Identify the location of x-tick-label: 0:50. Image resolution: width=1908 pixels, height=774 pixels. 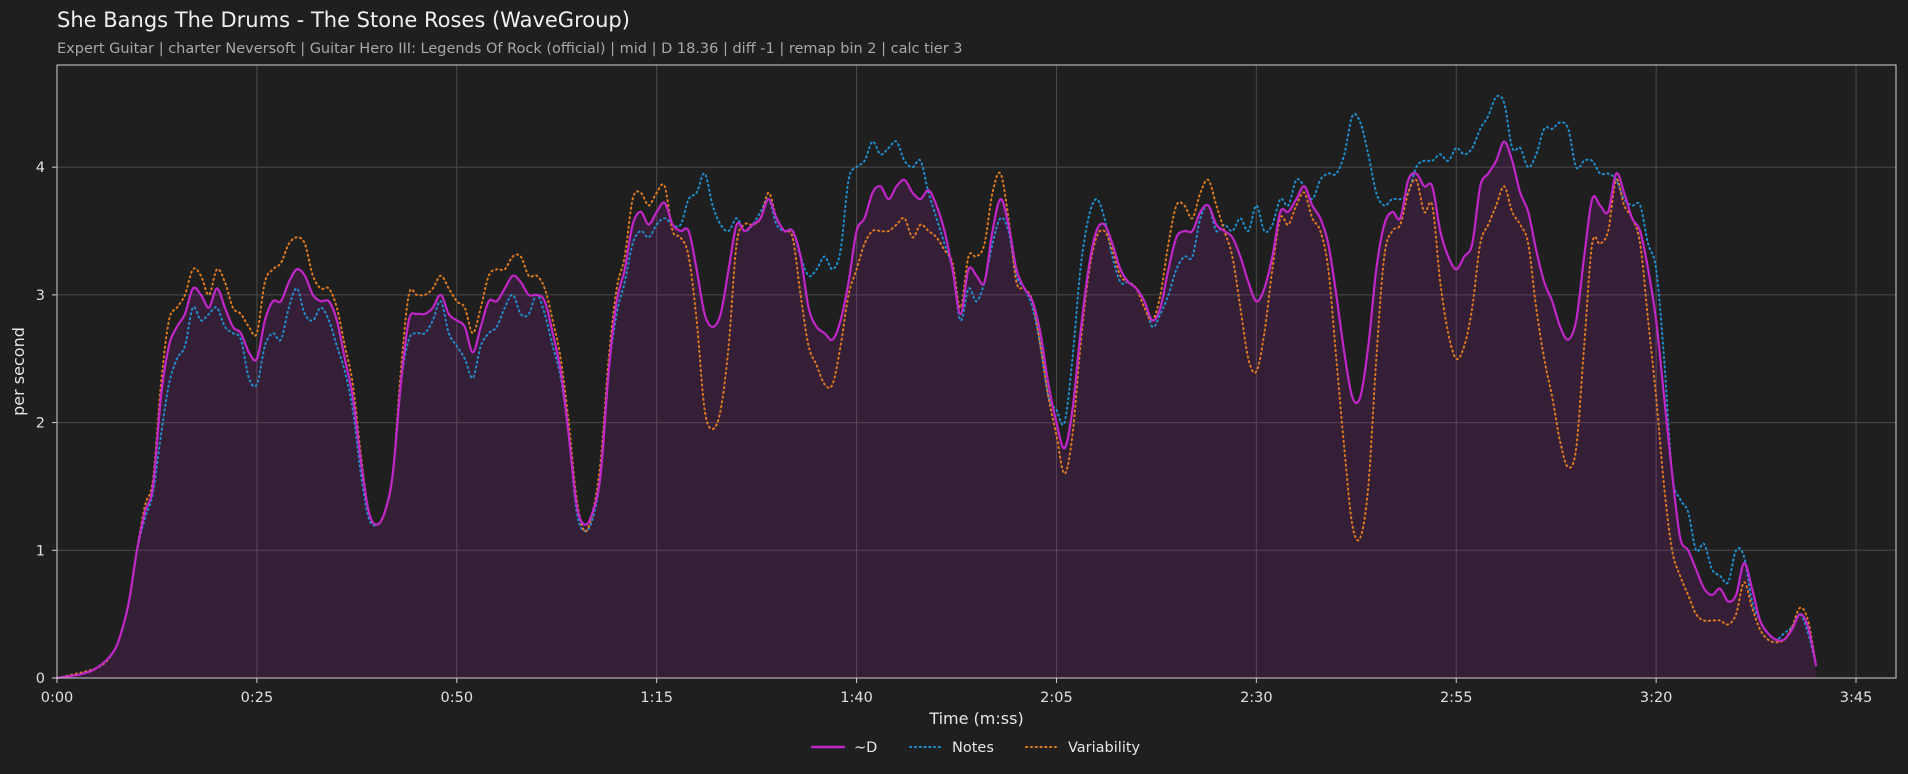
(457, 698).